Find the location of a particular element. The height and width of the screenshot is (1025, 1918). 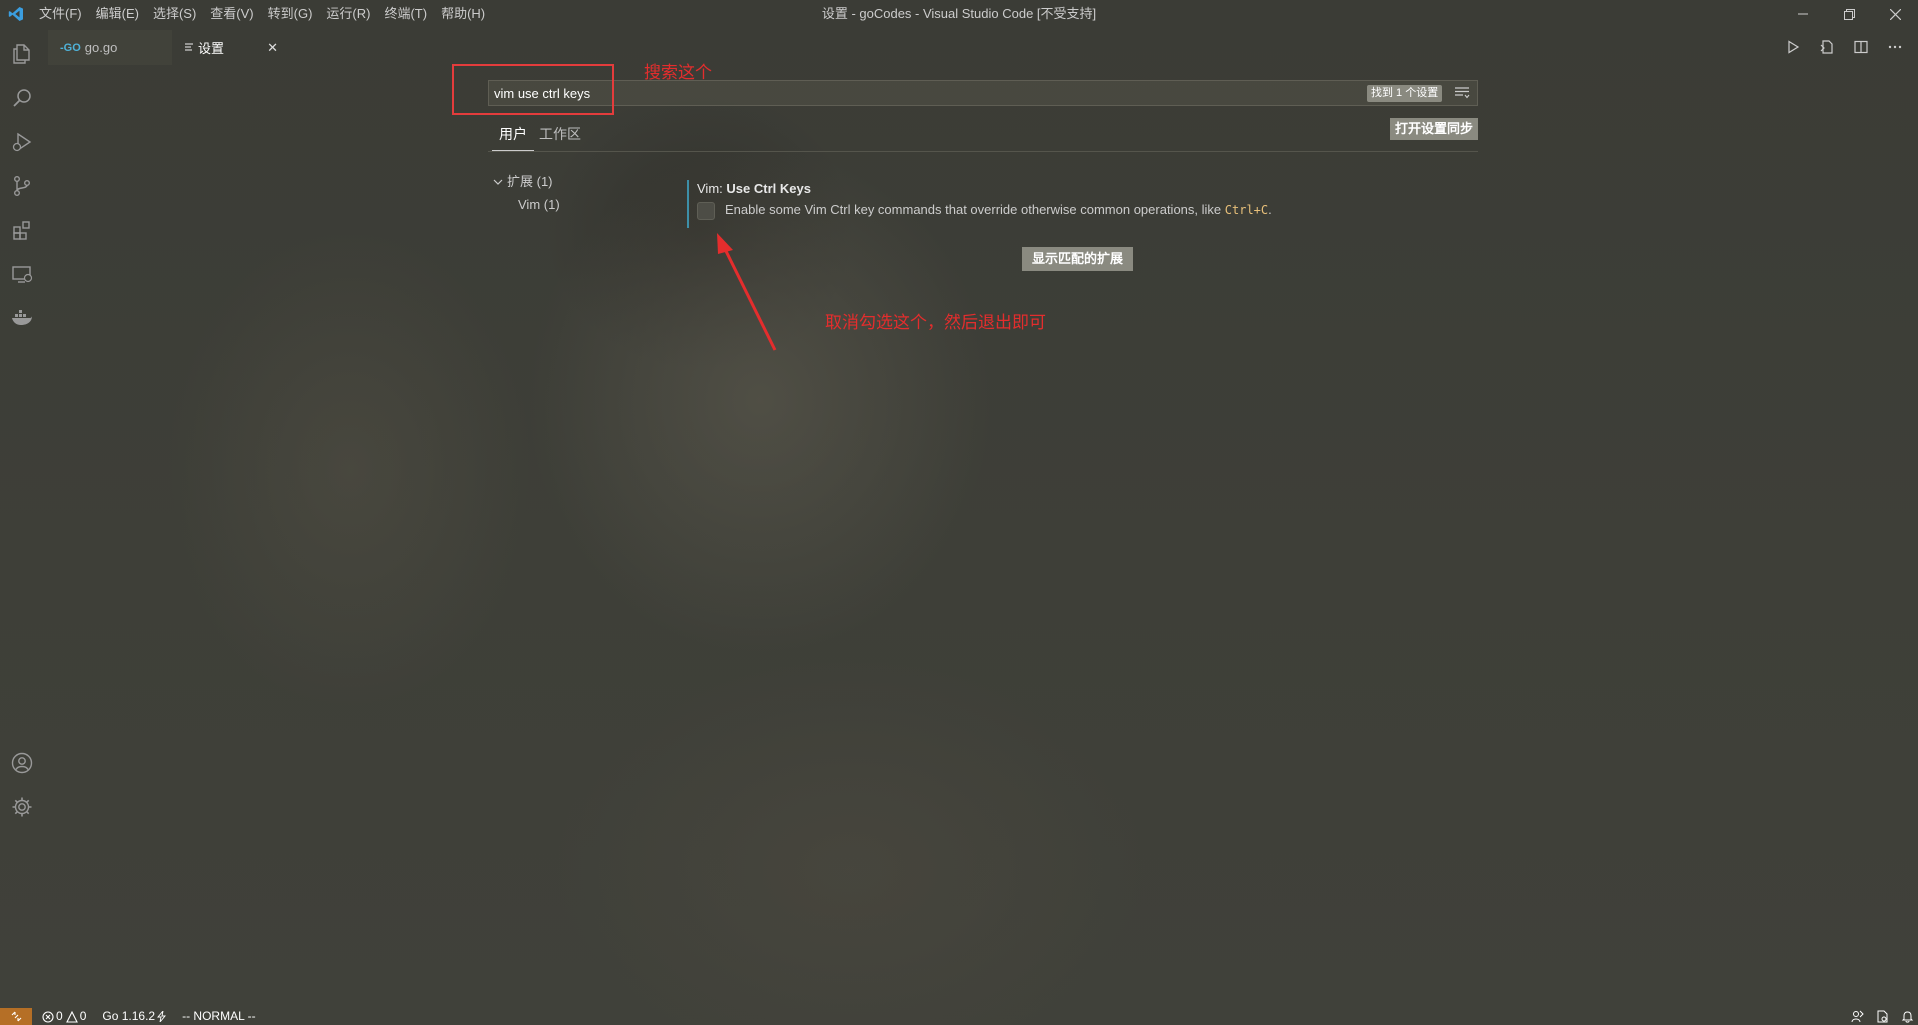

setting-category: Vim: is located at coordinates (712, 188).